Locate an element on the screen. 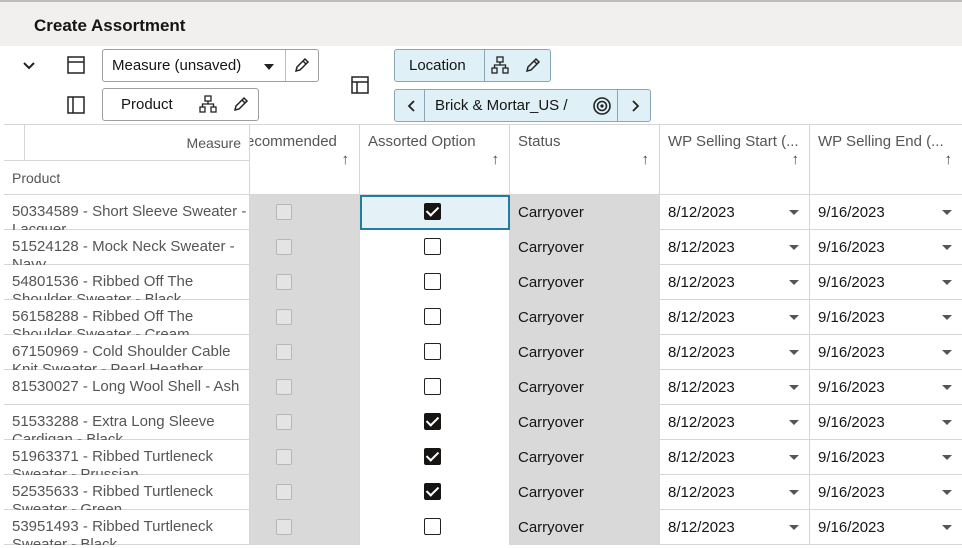 The image size is (962, 548). location-dimension: Location is located at coordinates (472, 65).